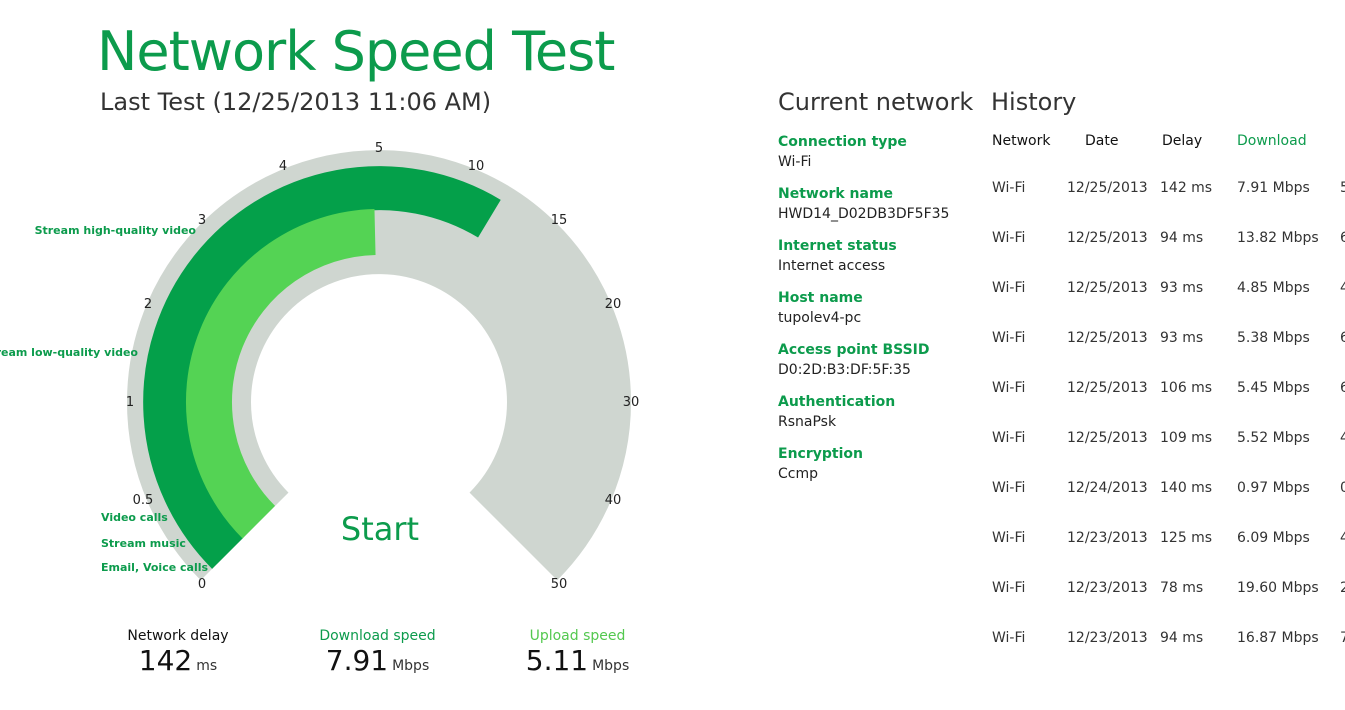  What do you see at coordinates (1168, 590) in the screenshot?
I see `table-row: Wi-Fi 12/23/2013 78 ms 19.60 Mbps 24` at bounding box center [1168, 590].